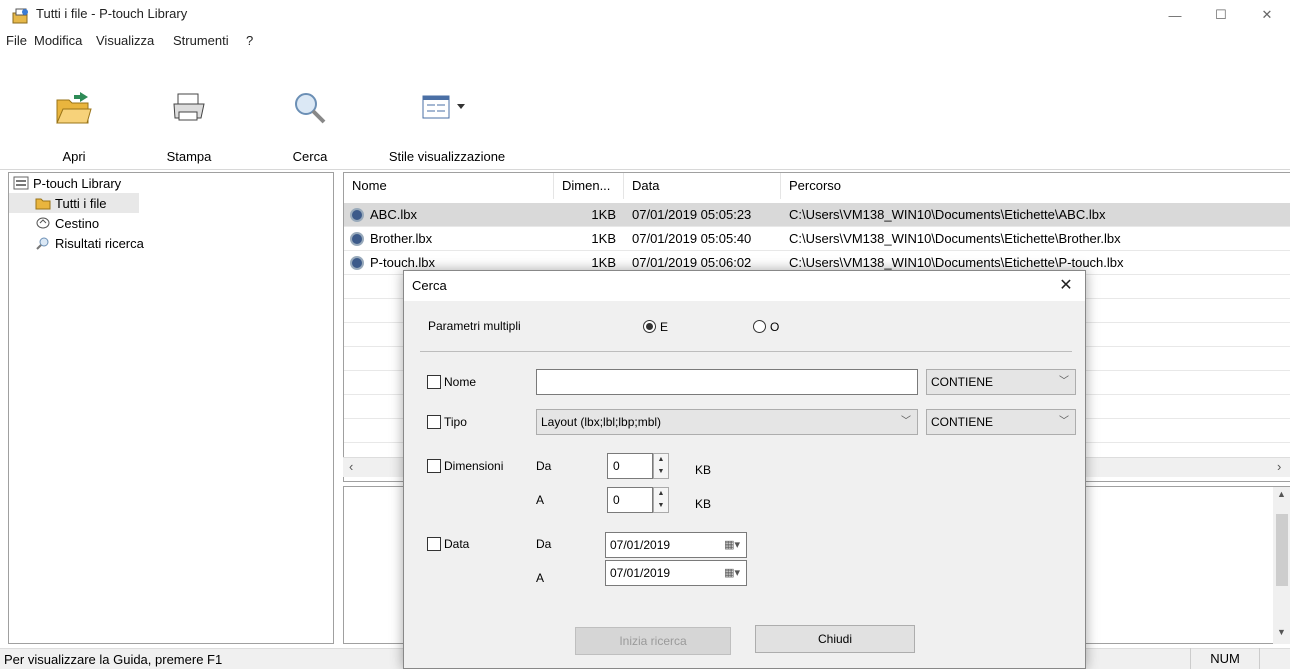 This screenshot has width=1290, height=669. What do you see at coordinates (544, 544) in the screenshot?
I see `date-from-label: Da` at bounding box center [544, 544].